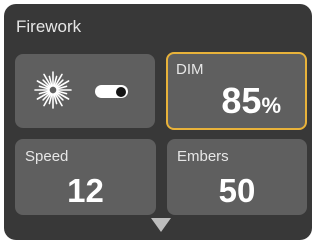 This screenshot has height=240, width=320. What do you see at coordinates (85, 91) in the screenshot?
I see `firework-toggle-tile` at bounding box center [85, 91].